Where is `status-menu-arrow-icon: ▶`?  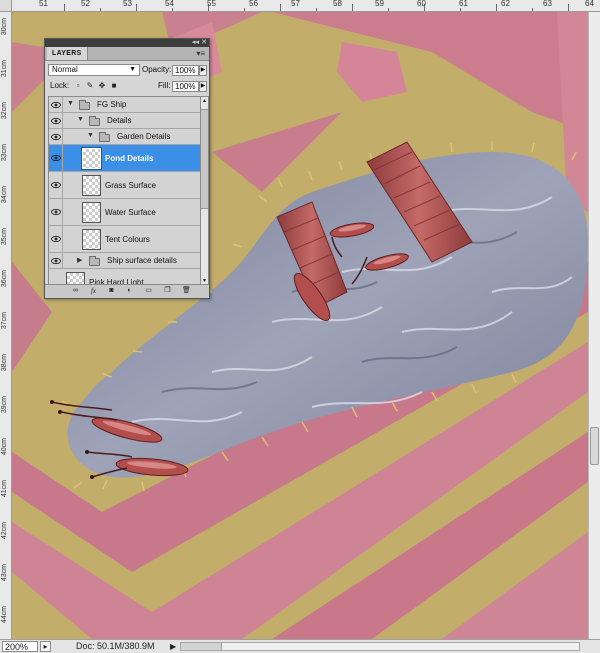
status-menu-arrow-icon: ▶ is located at coordinates (173, 646).